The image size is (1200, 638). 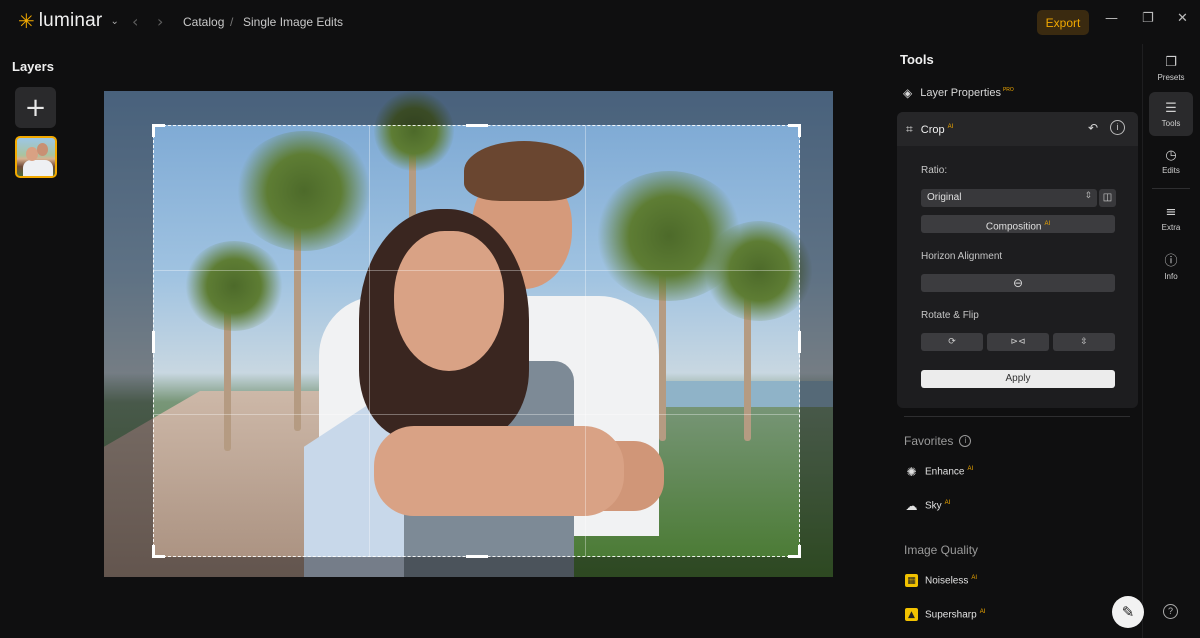 I want to click on flip-horizontal-button: ⊳⊲, so click(x=1018, y=342).